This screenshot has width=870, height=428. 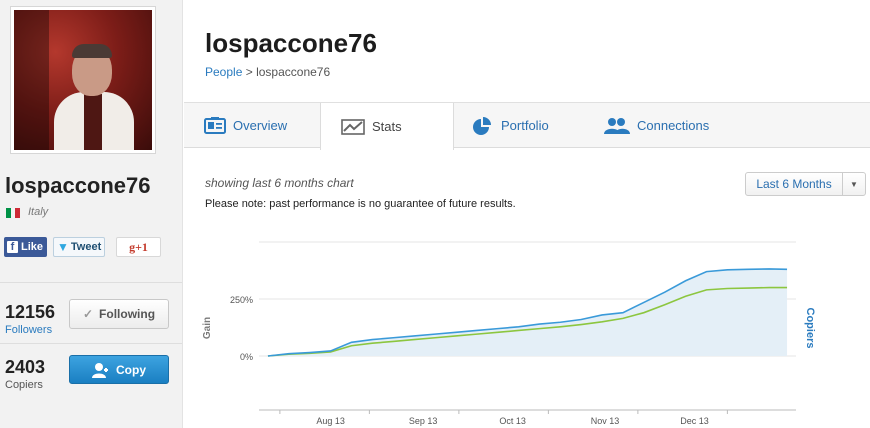 I want to click on sidebar-country: Italy, so click(x=38, y=212).